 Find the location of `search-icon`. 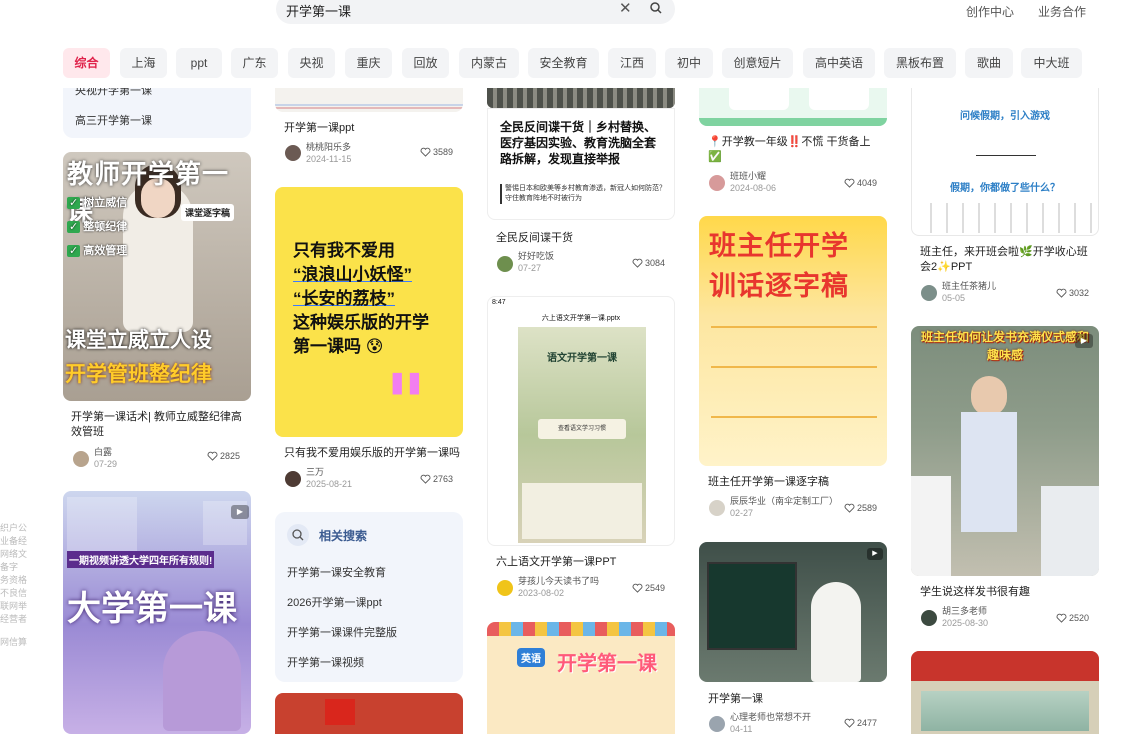

search-icon is located at coordinates (656, 8).